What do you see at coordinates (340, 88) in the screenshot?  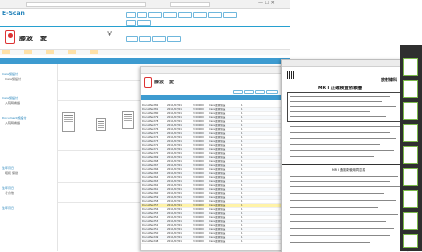 I see `document-title: MR I 正確検査依頼書` at bounding box center [340, 88].